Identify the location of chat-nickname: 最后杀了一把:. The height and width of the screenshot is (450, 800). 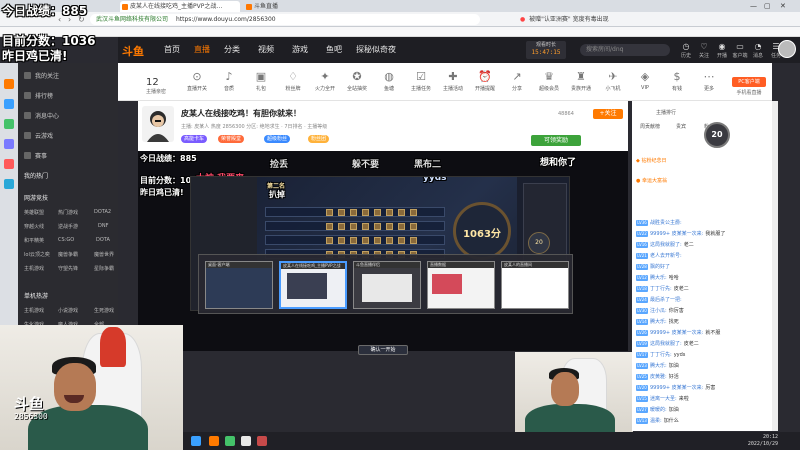
(666, 300).